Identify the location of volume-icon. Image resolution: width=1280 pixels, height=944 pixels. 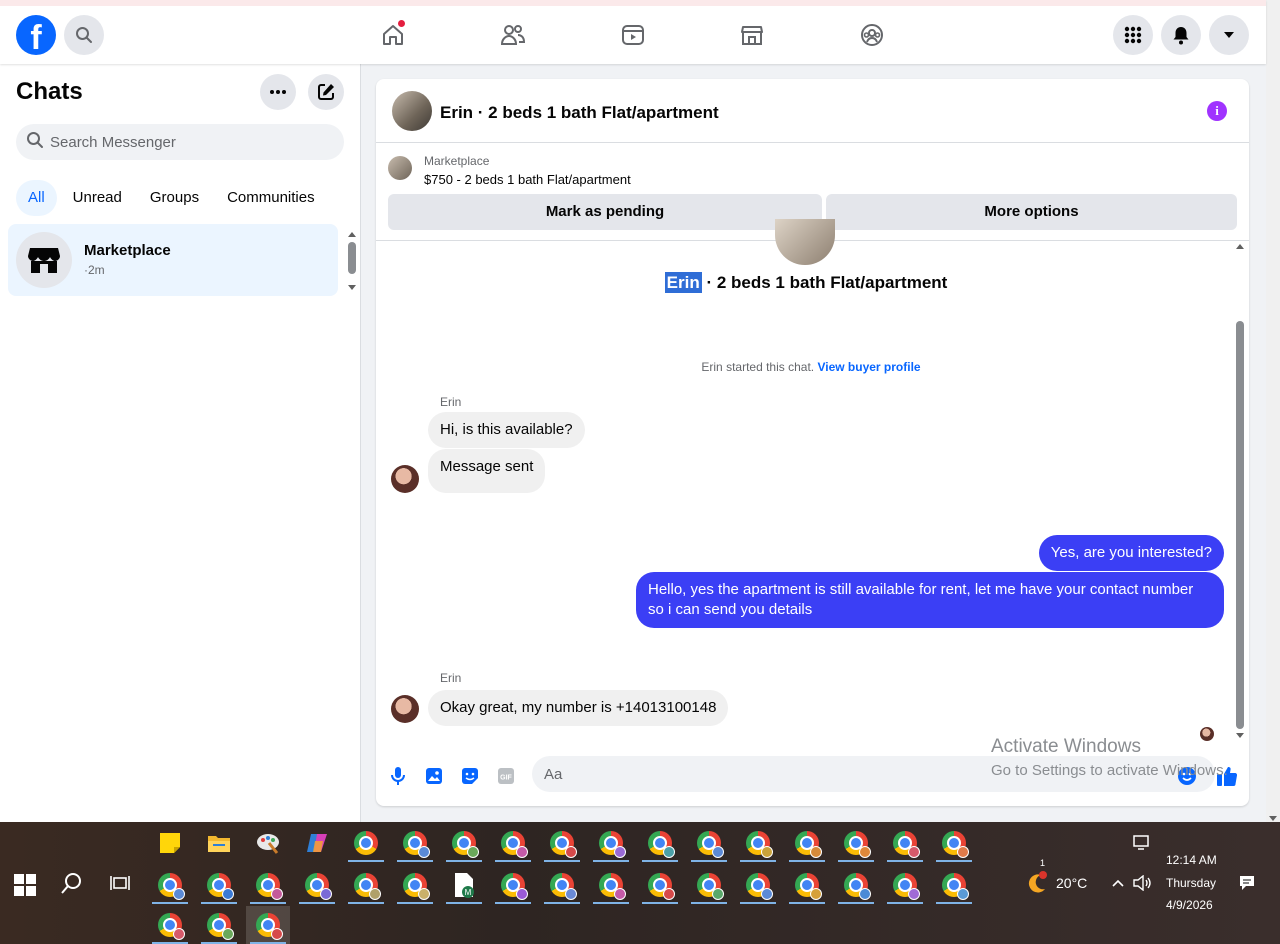
(1142, 883).